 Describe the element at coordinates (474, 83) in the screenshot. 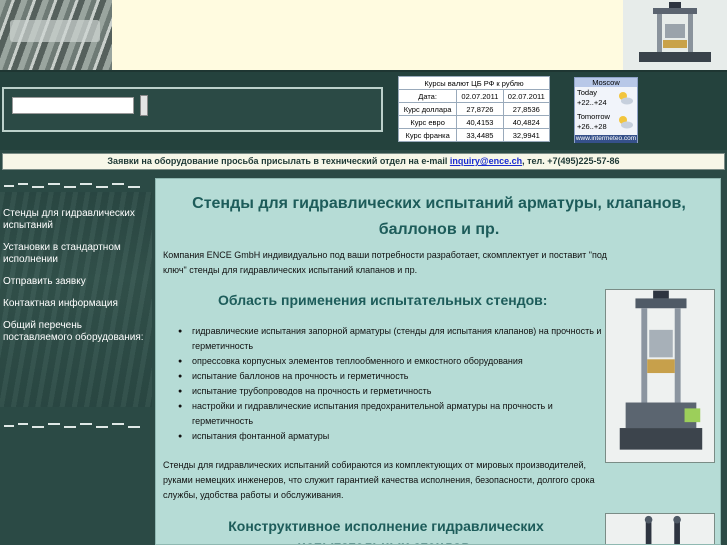

I see `rates-title: Курсы валют ЦБ РФ к рублю` at that location.